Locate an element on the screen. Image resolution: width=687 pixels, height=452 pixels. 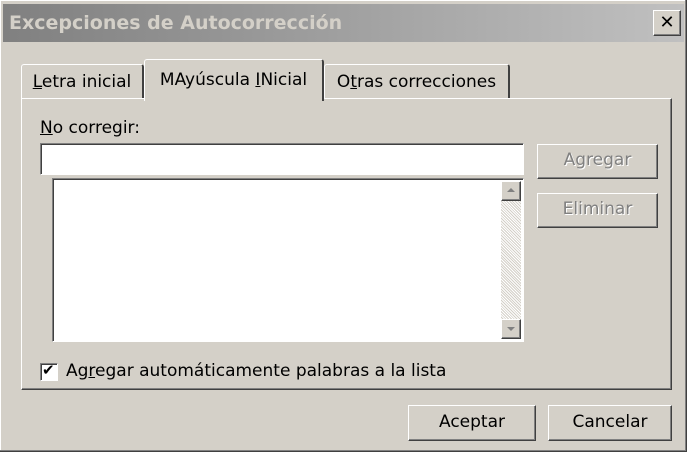
cancel-button: Cancelar is located at coordinates (610, 423).